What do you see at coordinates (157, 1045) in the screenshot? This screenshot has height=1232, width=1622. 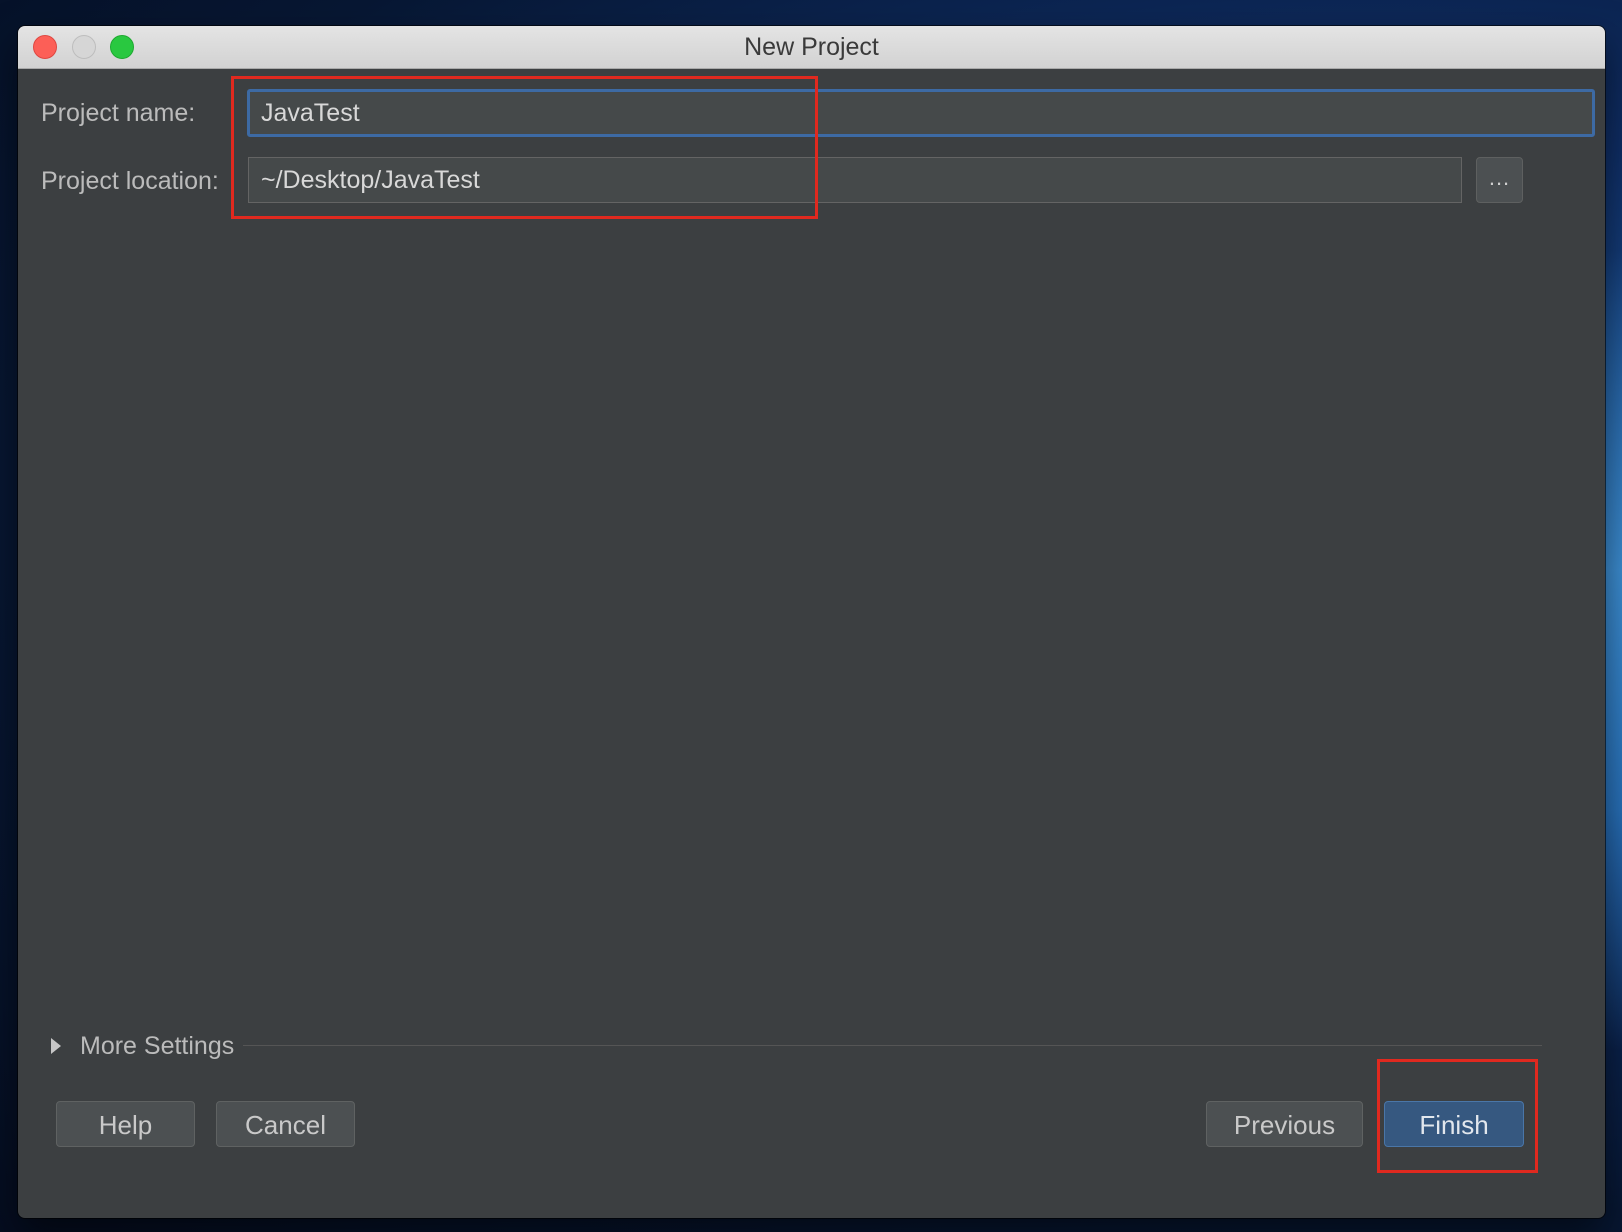 I see `more-settings-label: More Settings` at bounding box center [157, 1045].